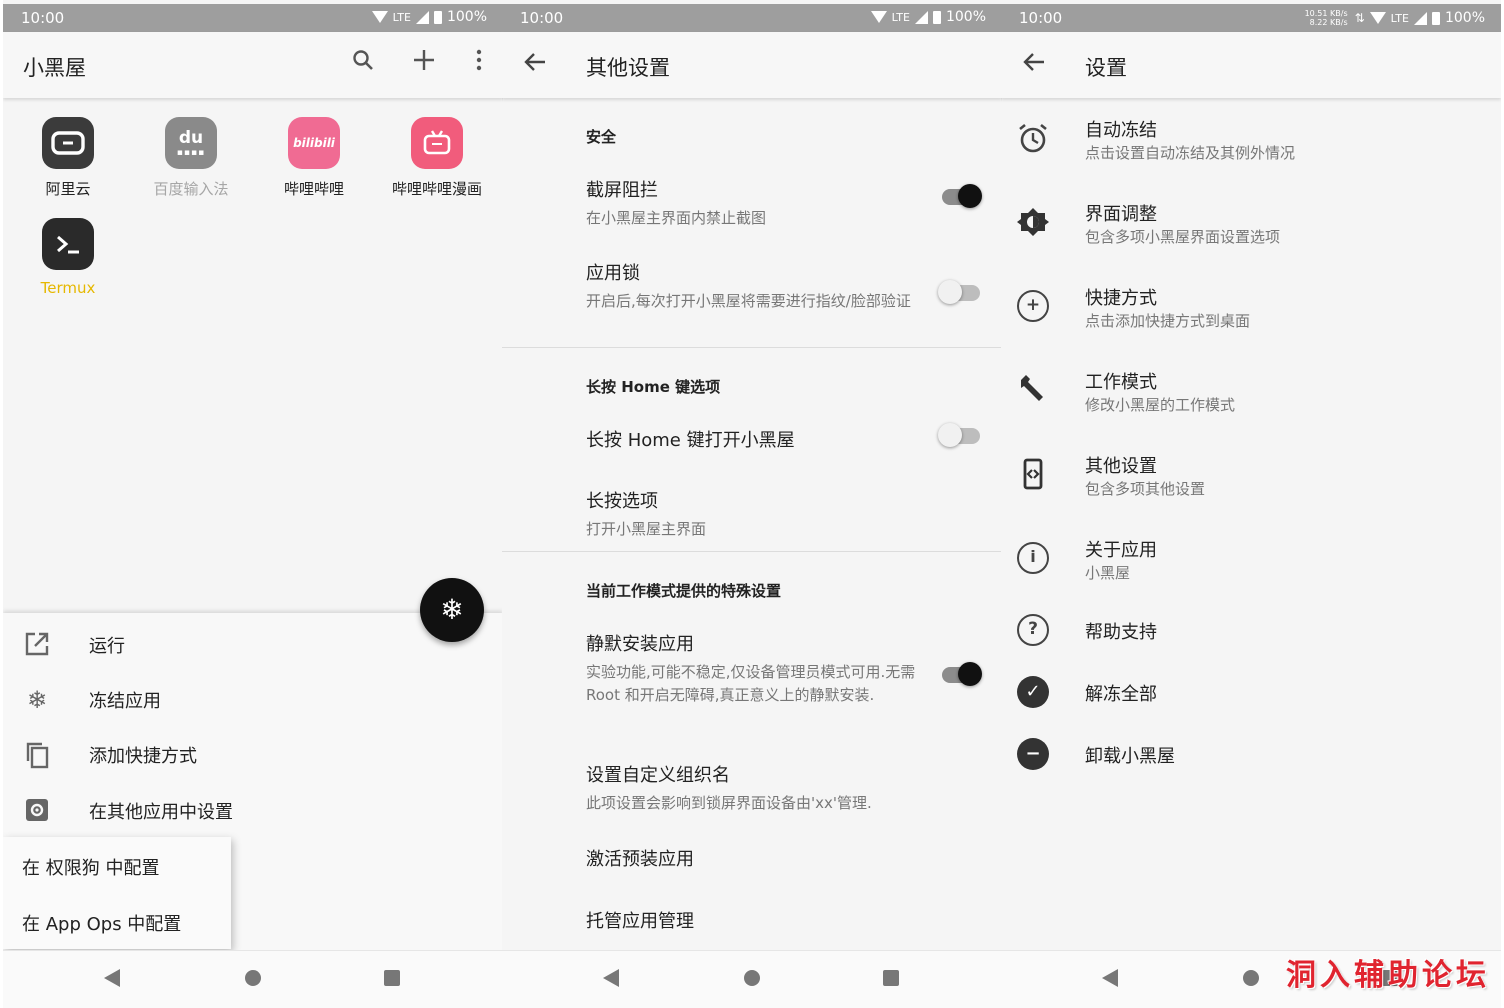 This screenshot has width=1504, height=1008. I want to click on configure-popup-menu: 在 权限狗 中配置 在 App Ops 中配置, so click(117, 893).